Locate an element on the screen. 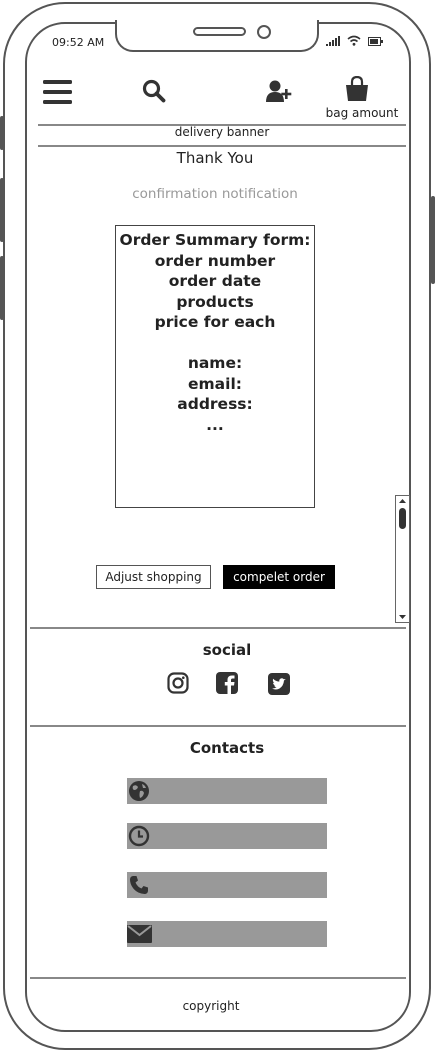 The image size is (436, 1053). contact-website is located at coordinates (227, 791).